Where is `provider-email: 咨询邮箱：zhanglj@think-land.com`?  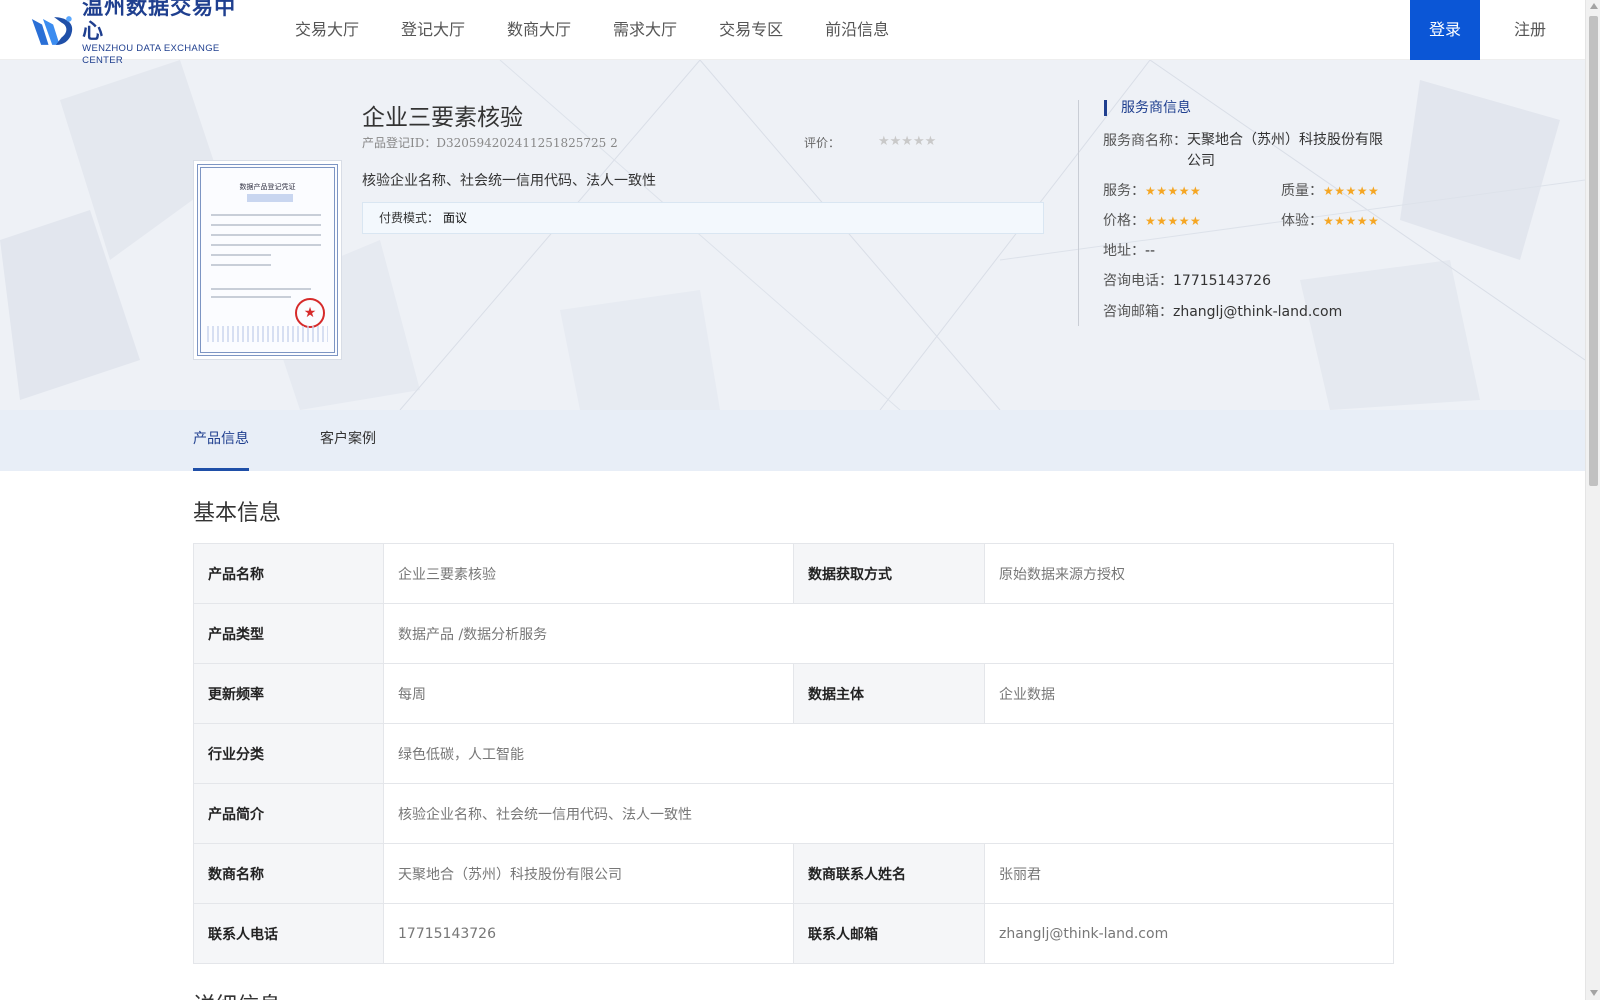
provider-email: 咨询邮箱：zhanglj@think-land.com is located at coordinates (1222, 311).